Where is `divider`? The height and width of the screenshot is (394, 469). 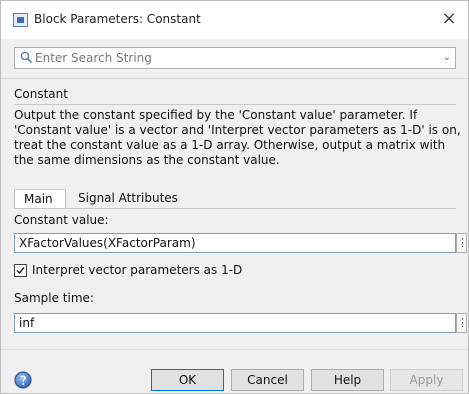
divider is located at coordinates (234, 78).